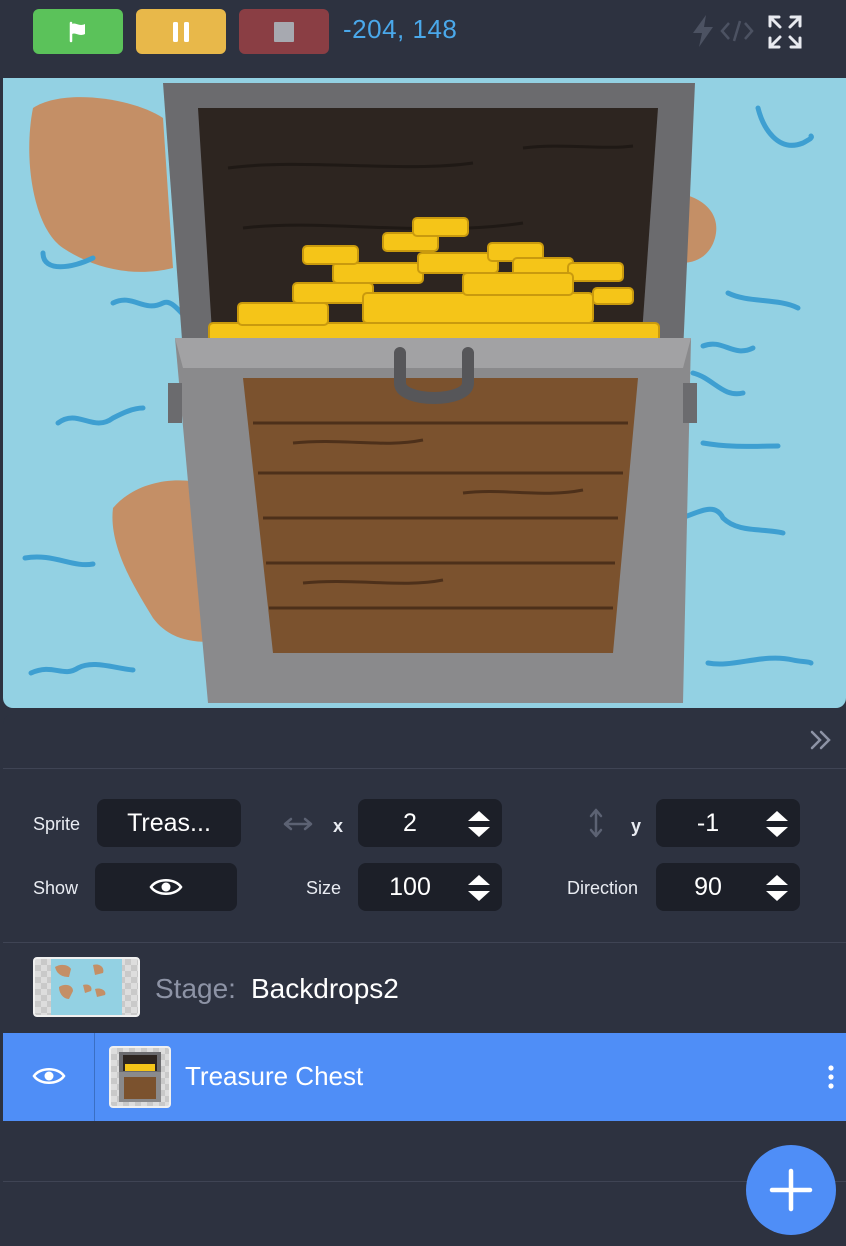 This screenshot has width=846, height=1246. I want to click on more-options-icon, so click(831, 1077).